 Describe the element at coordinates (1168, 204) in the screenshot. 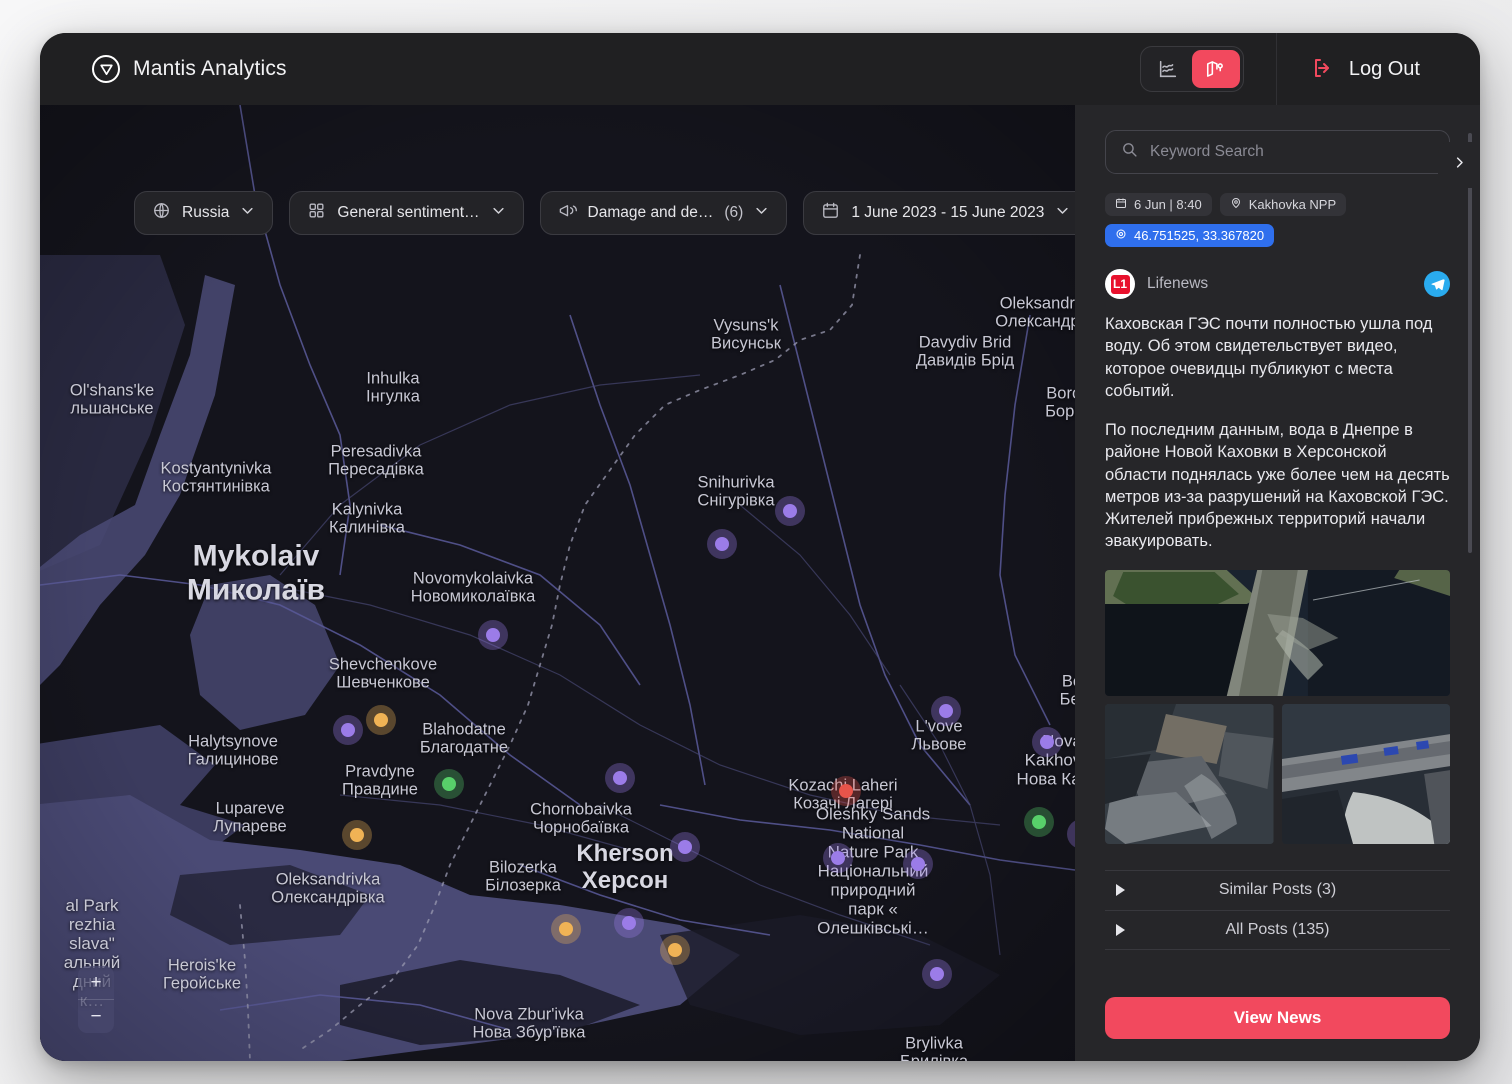

I see `date-text: 6 Jun | 8:40` at that location.